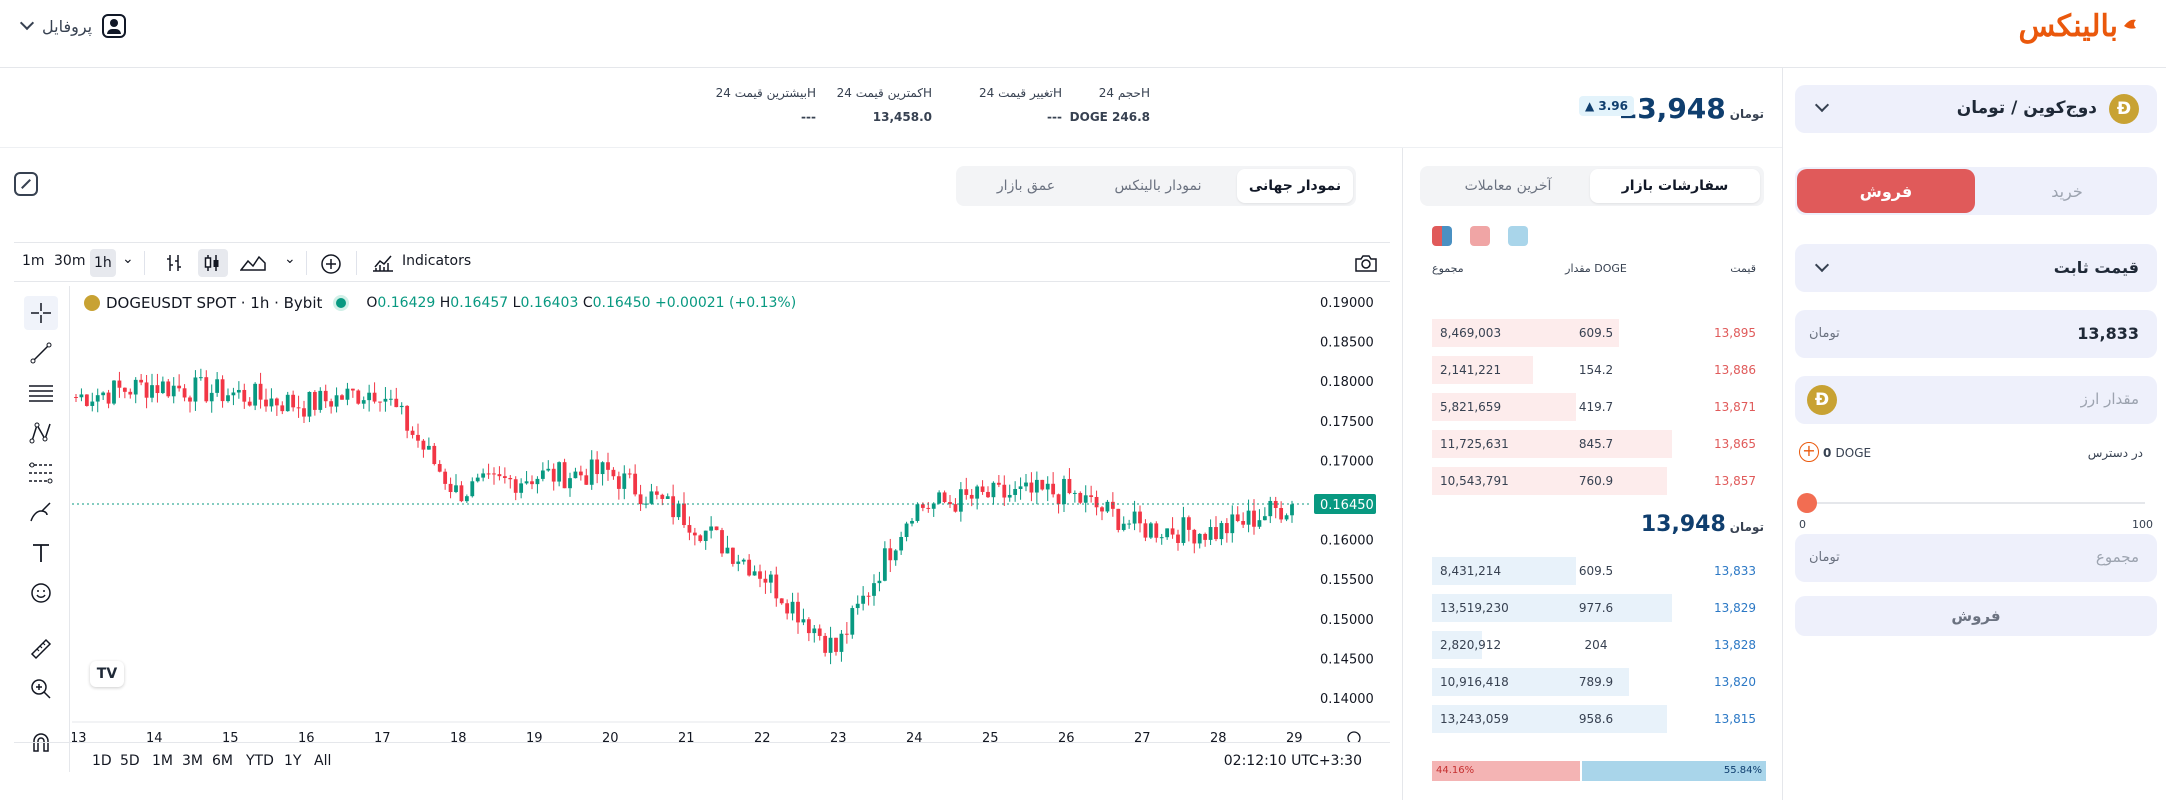 The image size is (2166, 800). What do you see at coordinates (2130, 24) in the screenshot?
I see `brand-swoosh-icon` at bounding box center [2130, 24].